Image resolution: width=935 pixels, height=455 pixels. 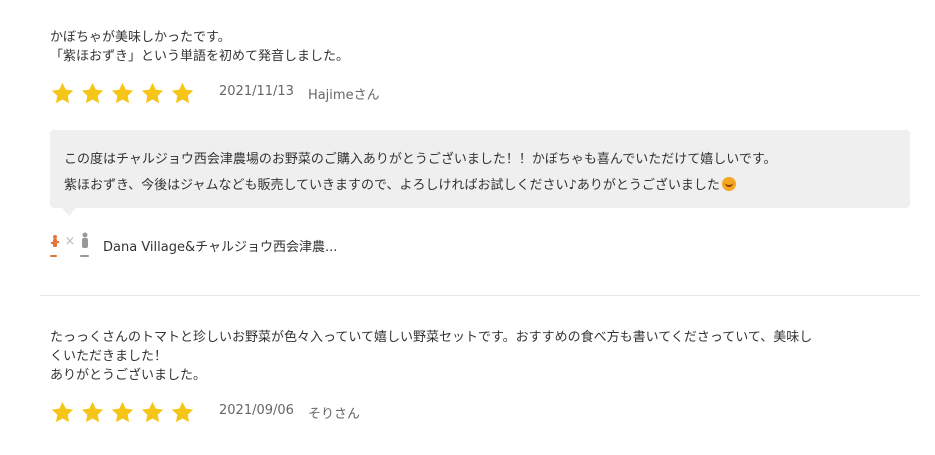 I want to click on review-1: かぼちゃが美味しかったです。 「紫ほおずき」という単語を初めて発音しました。, so click(x=482, y=47).